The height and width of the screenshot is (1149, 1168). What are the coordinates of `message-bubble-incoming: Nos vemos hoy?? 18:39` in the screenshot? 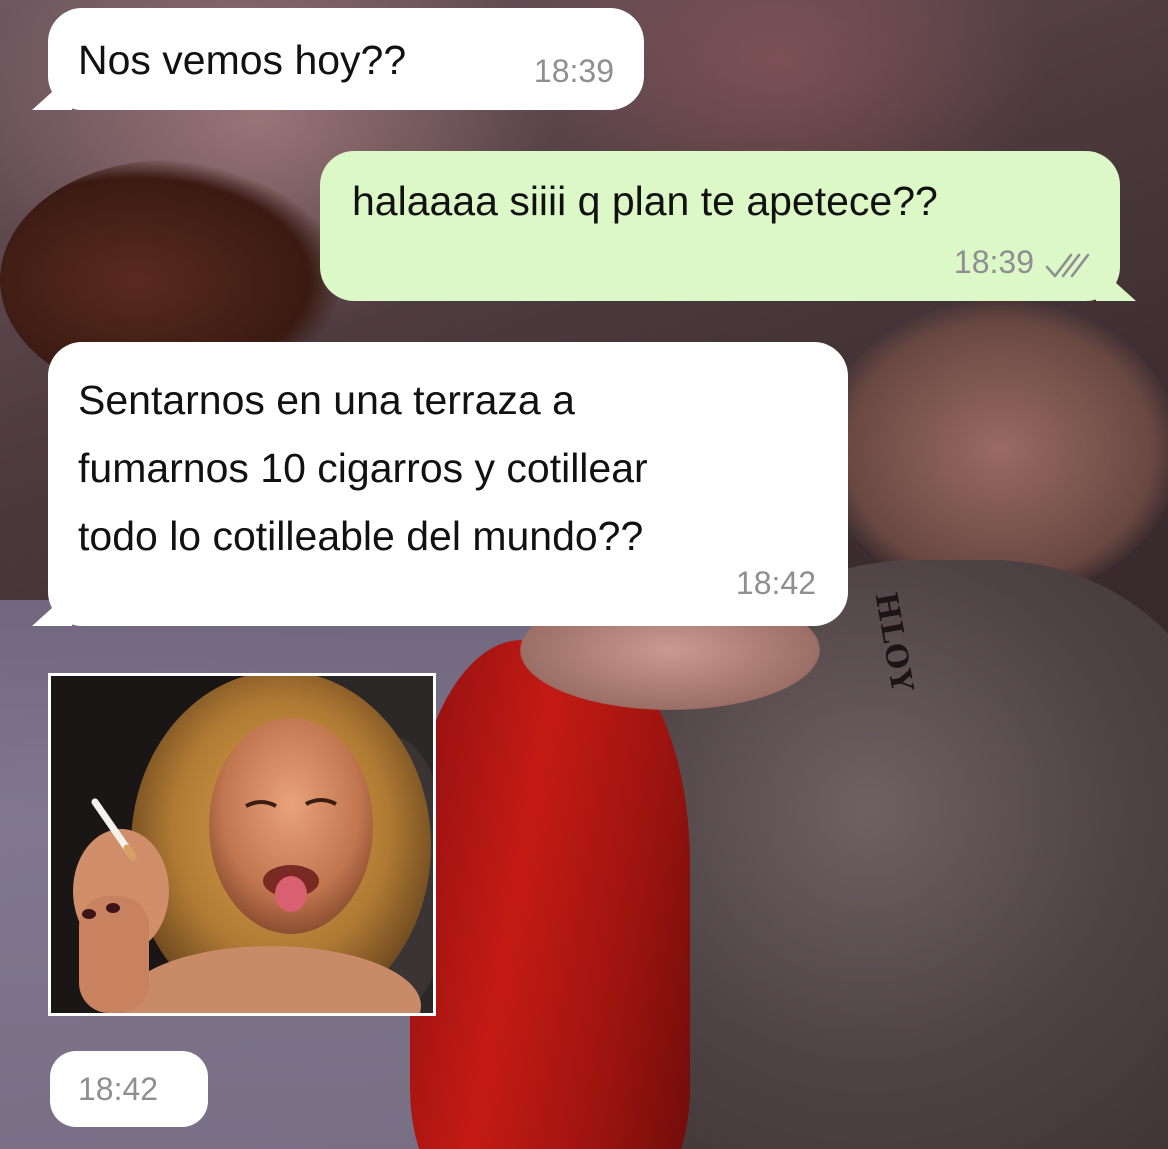 It's located at (338, 59).